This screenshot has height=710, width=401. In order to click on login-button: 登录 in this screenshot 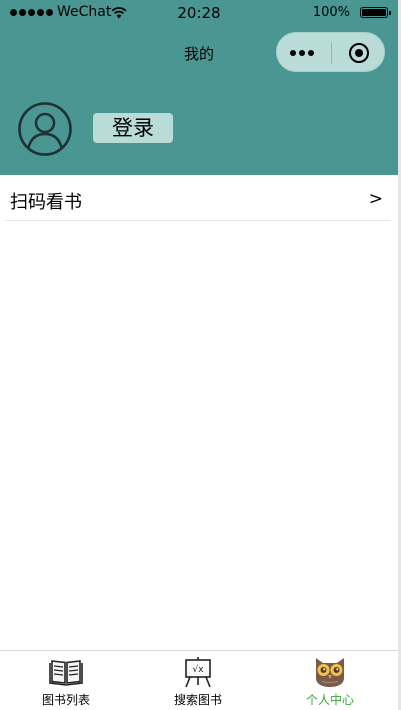, I will do `click(133, 128)`.